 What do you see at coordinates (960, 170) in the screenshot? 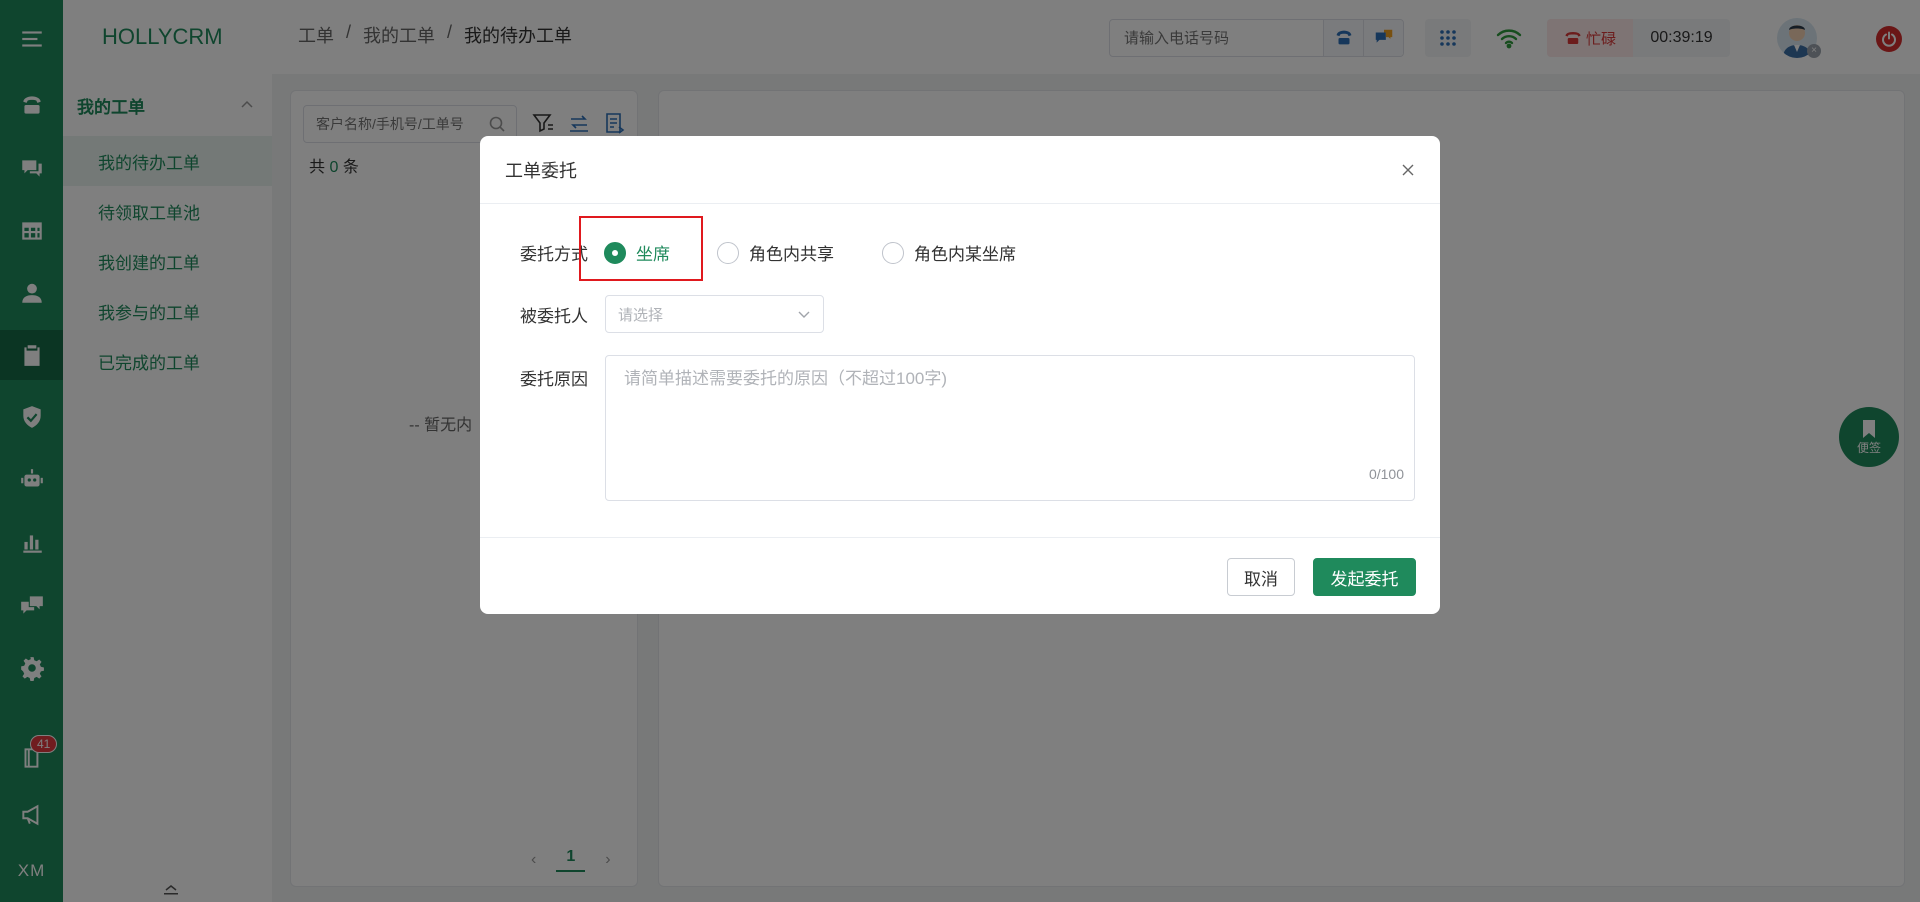
I see `dialog-header: 工单委托` at bounding box center [960, 170].